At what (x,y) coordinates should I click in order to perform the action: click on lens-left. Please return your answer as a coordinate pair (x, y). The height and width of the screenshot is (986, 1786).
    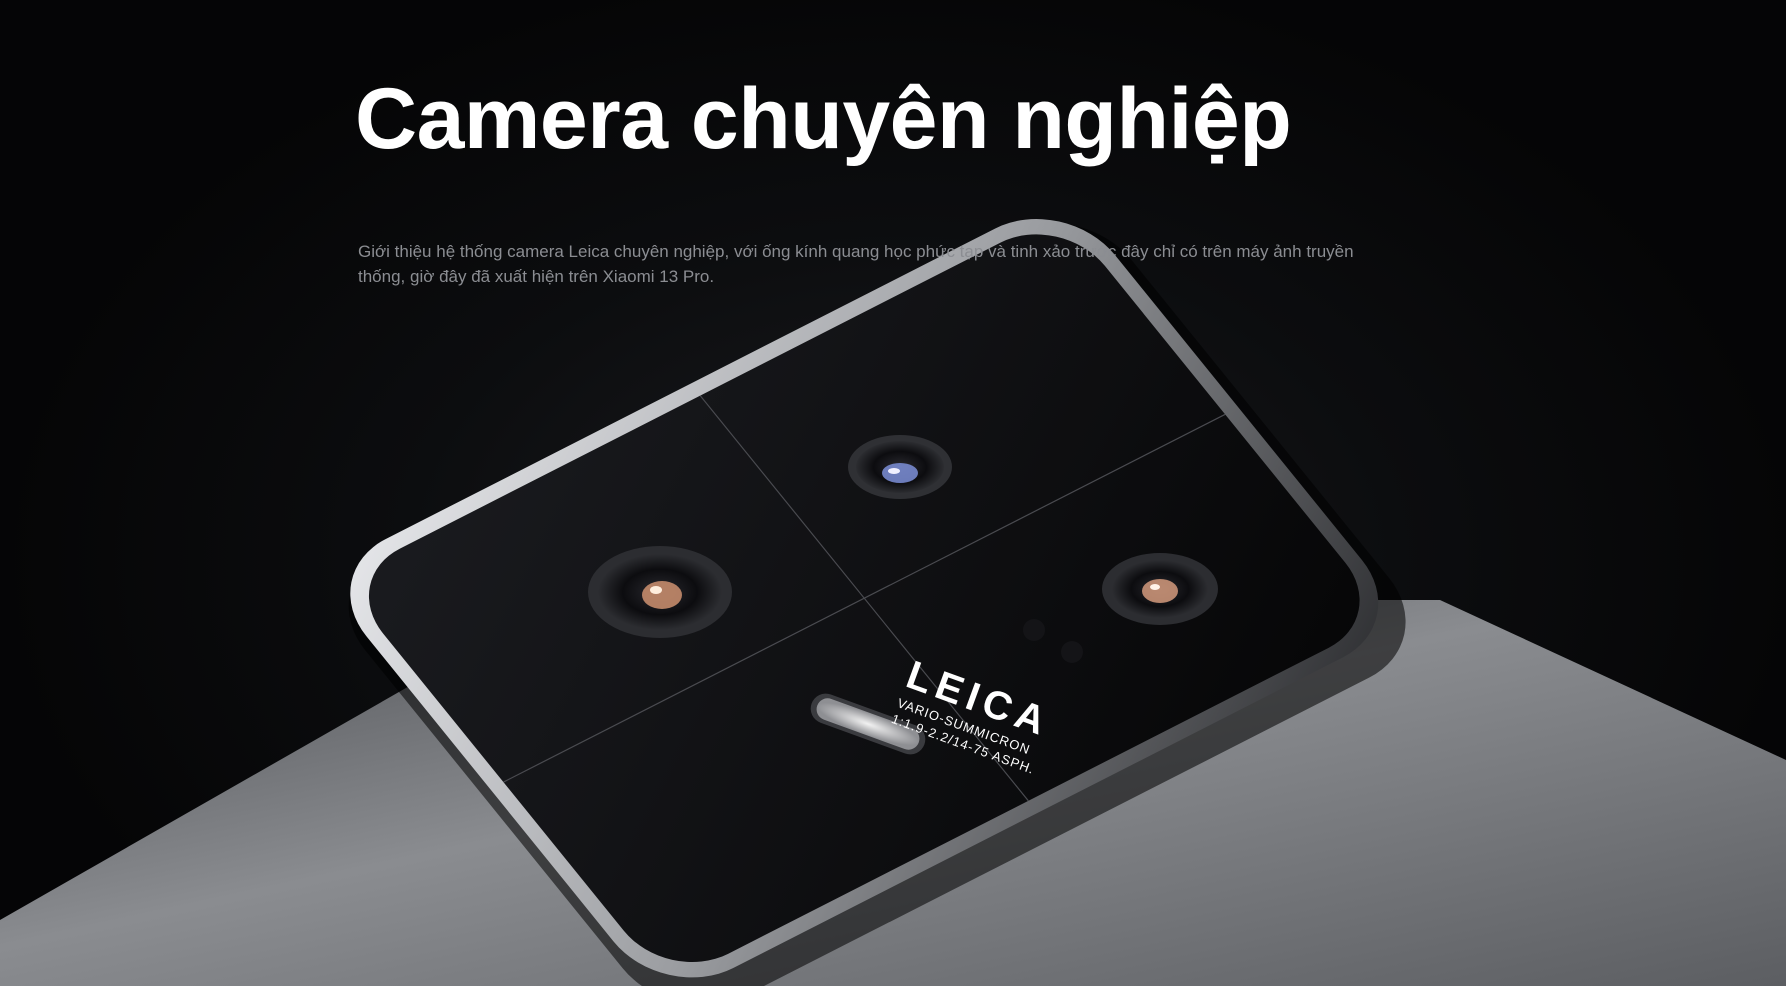
    Looking at the image, I should click on (660, 592).